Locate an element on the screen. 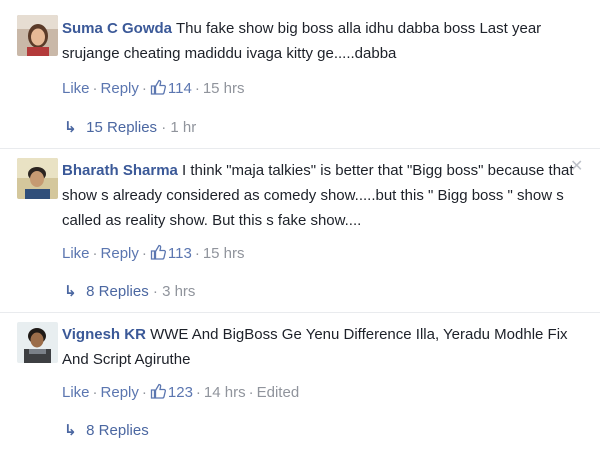 The height and width of the screenshot is (450, 600). avatar-suma-c-gowda is located at coordinates (37, 35).